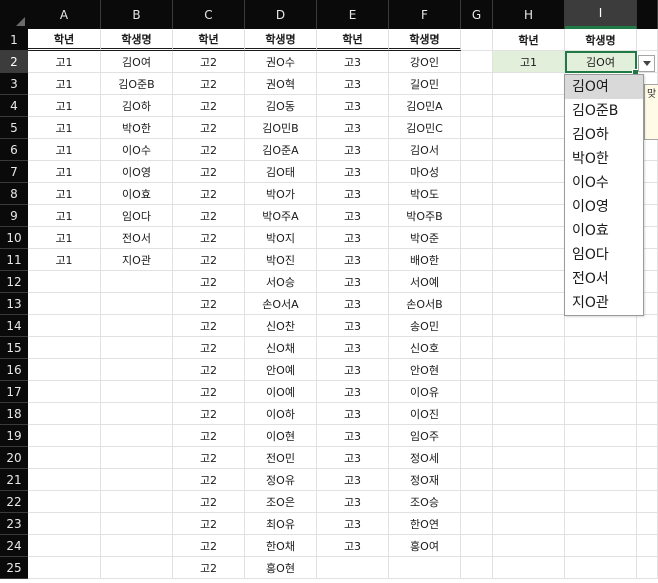 This screenshot has height=583, width=658. What do you see at coordinates (604, 255) in the screenshot?
I see `dropdown-option: 임O다` at bounding box center [604, 255].